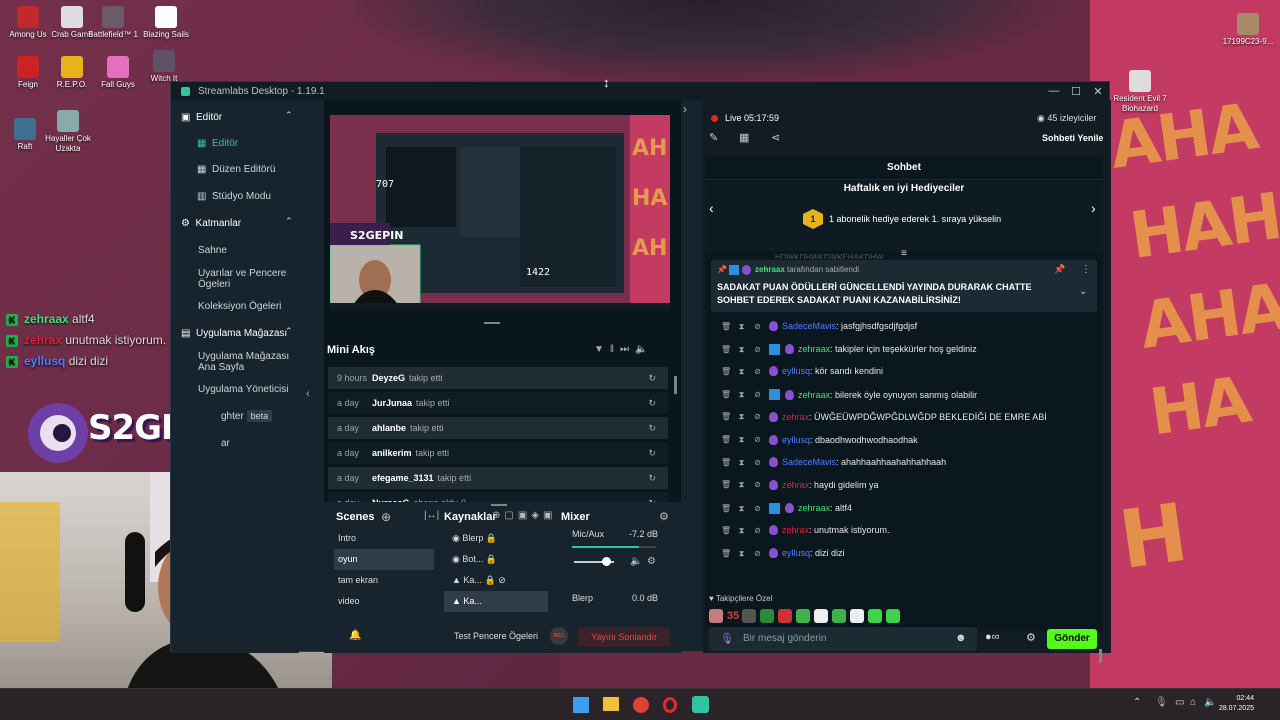 The image size is (1280, 720). I want to click on more-options-icon: ⋮, so click(1086, 269).